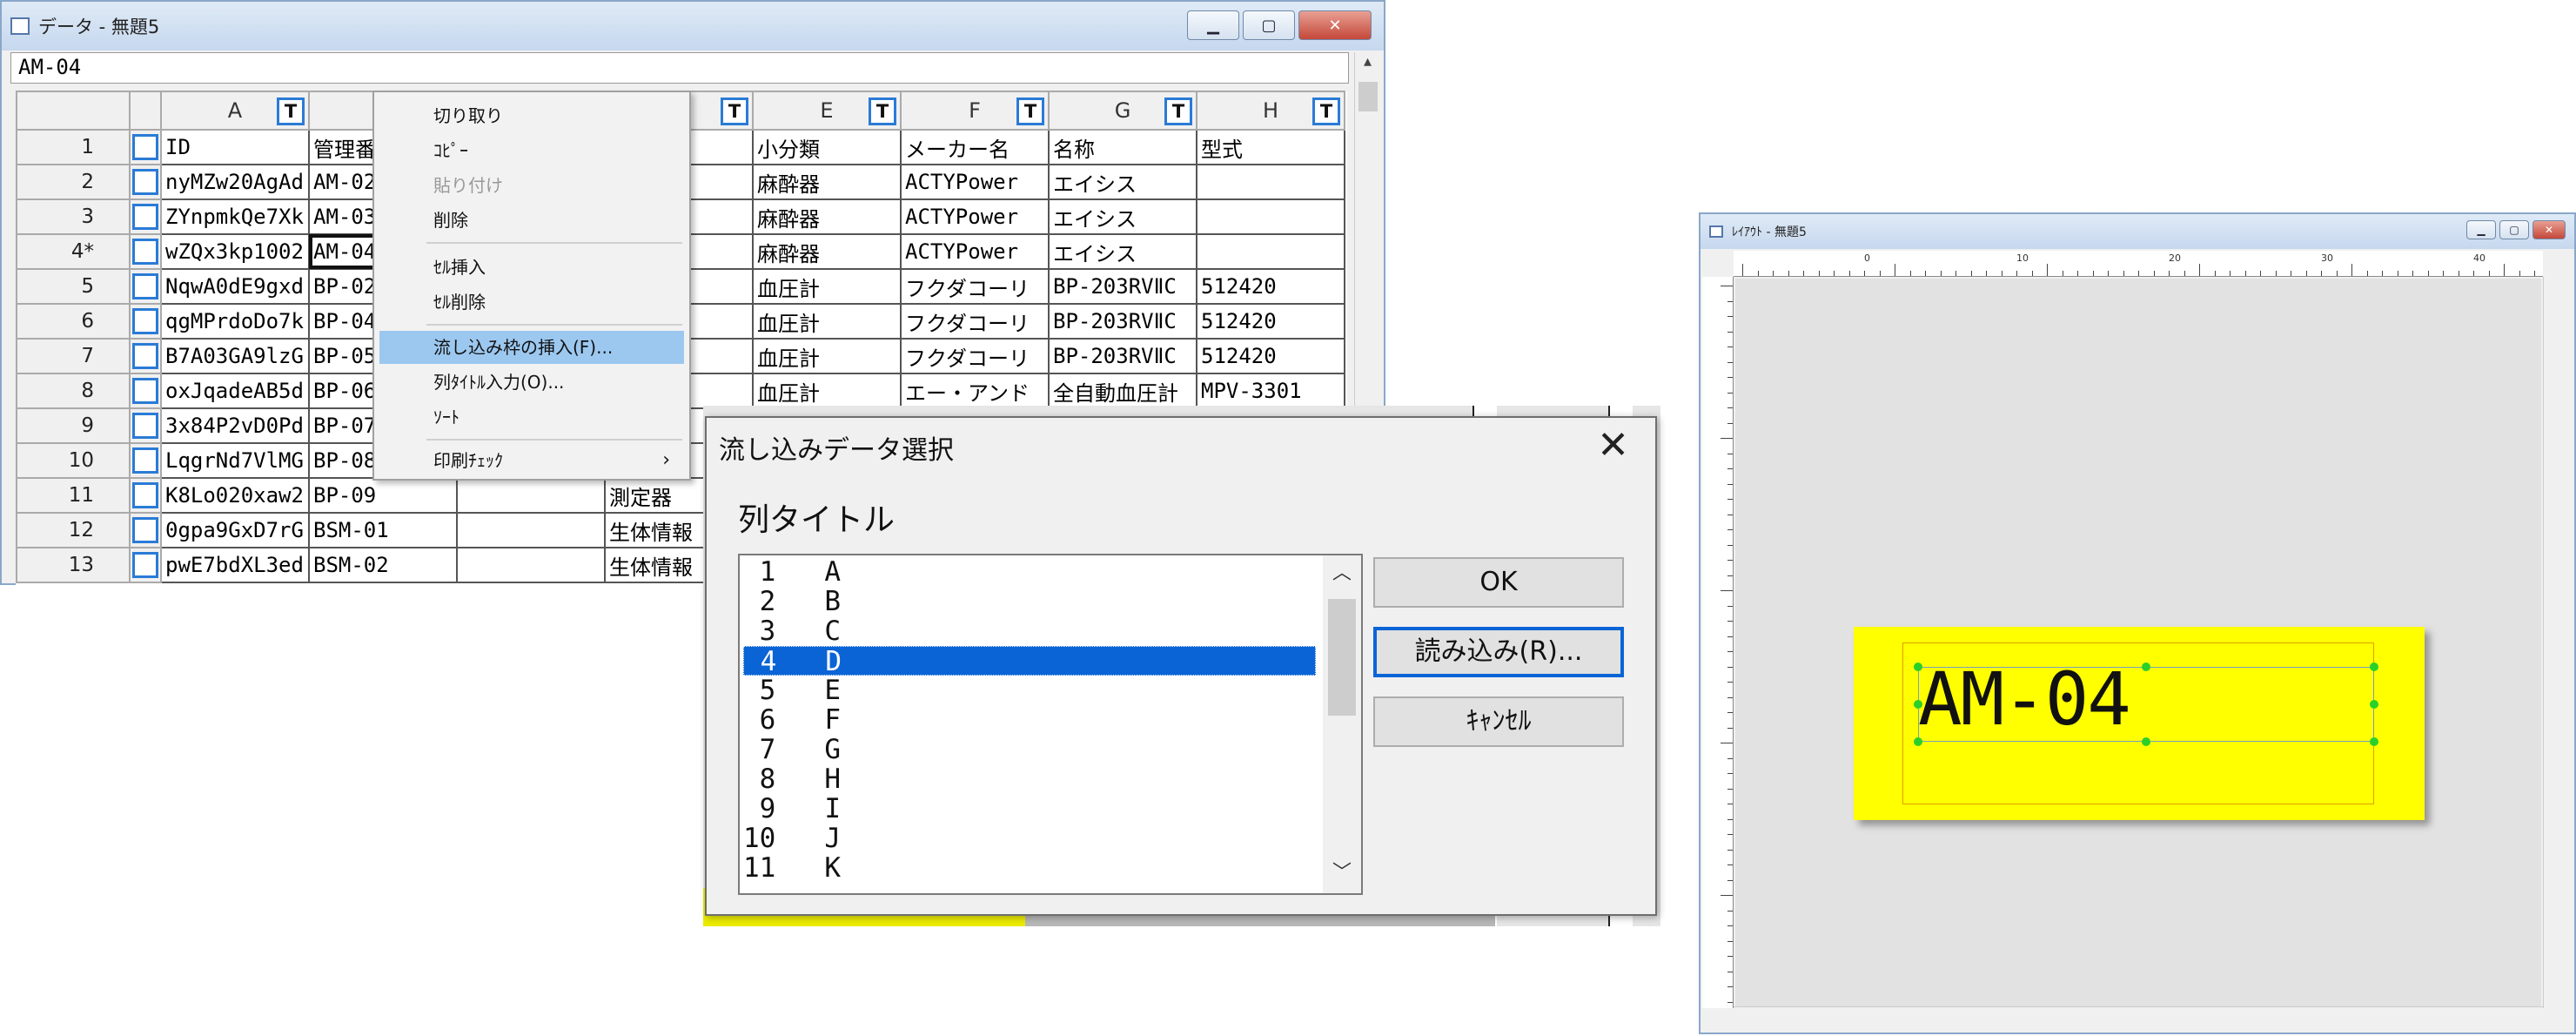 The image size is (2576, 1036). I want to click on column-header: AT, so click(235, 111).